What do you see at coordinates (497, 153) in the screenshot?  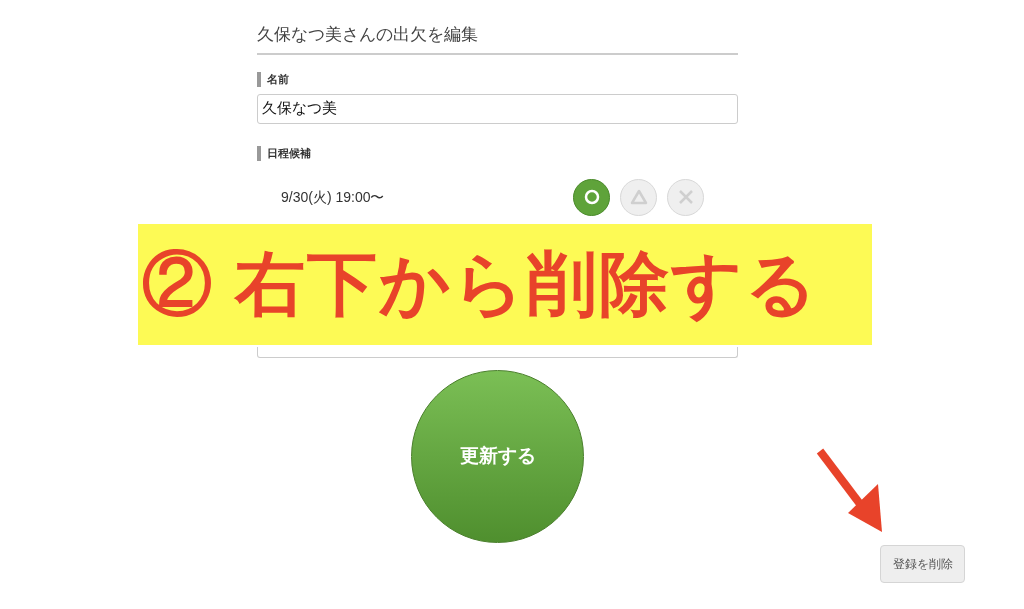 I see `section-label: 日程候補` at bounding box center [497, 153].